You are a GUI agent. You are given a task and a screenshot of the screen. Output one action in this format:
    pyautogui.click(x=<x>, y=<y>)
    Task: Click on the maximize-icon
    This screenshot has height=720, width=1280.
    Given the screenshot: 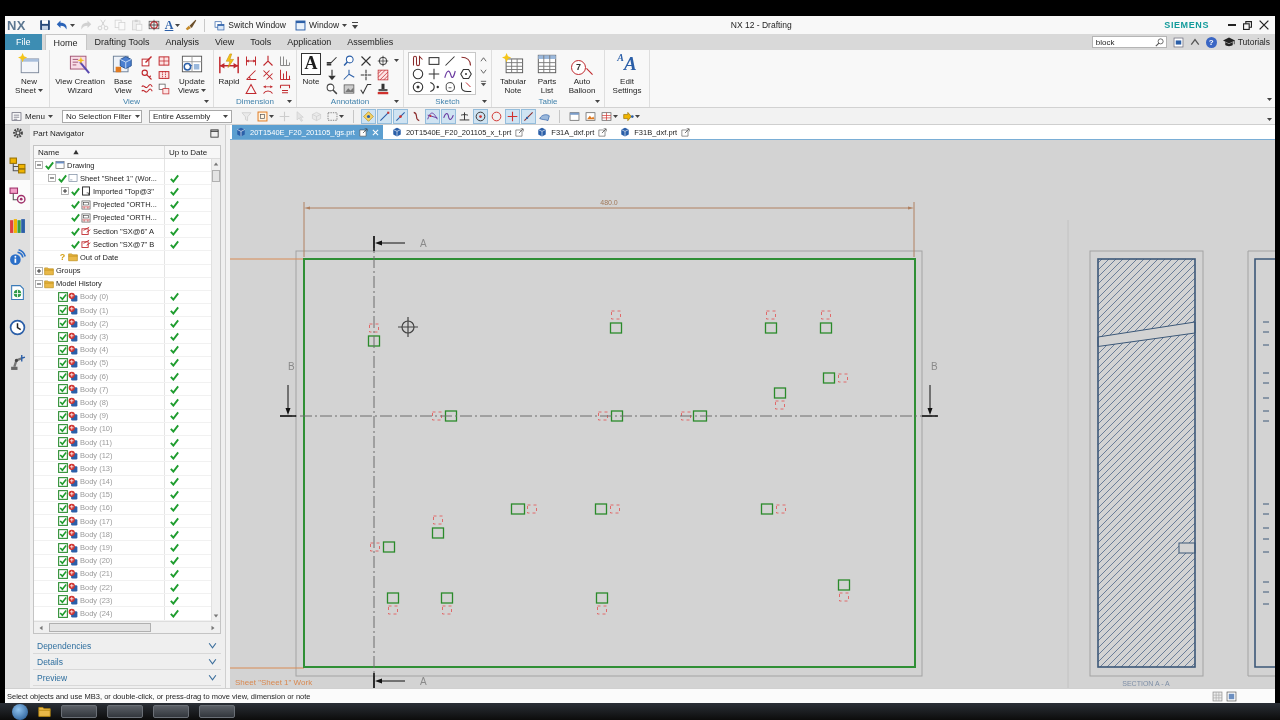 What is the action you would take?
    pyautogui.click(x=214, y=133)
    